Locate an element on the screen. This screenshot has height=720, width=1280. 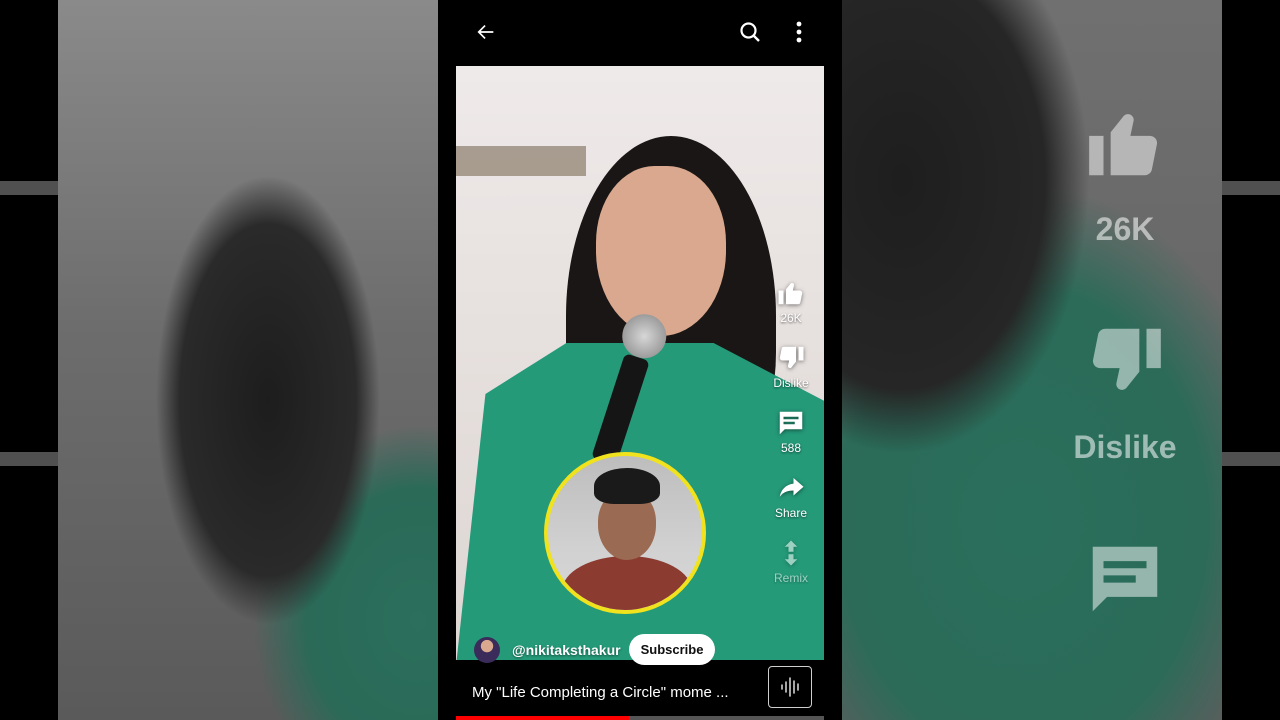
like-count: 26K is located at coordinates (791, 318).